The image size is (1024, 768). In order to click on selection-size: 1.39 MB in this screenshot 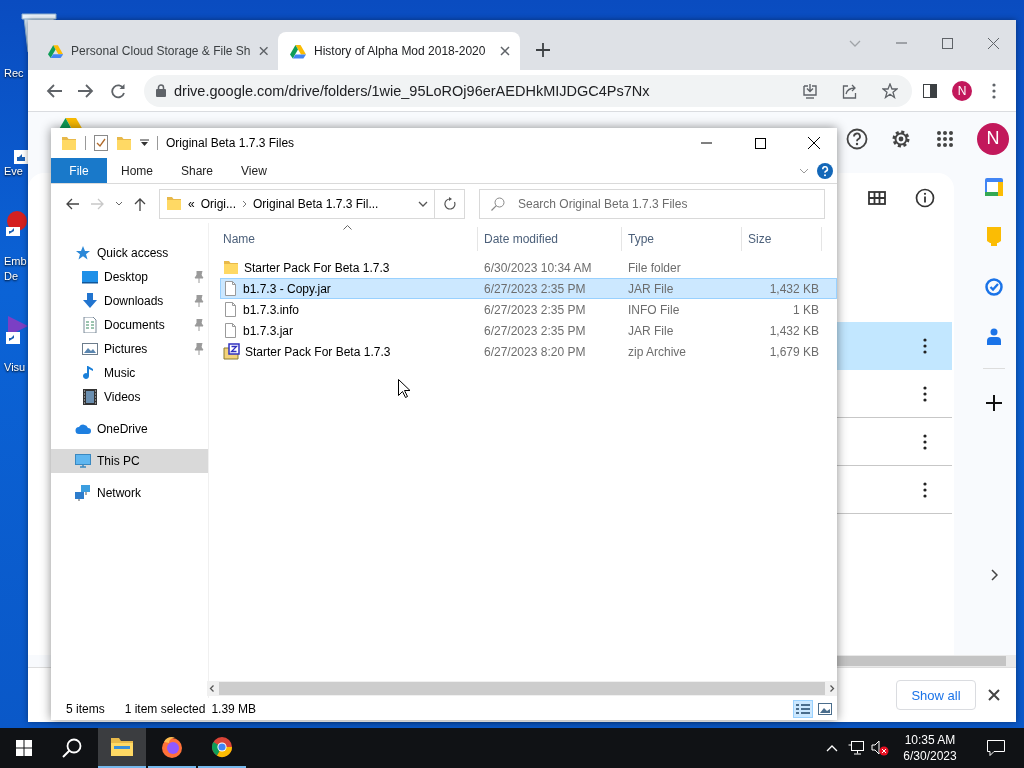, I will do `click(234, 709)`.